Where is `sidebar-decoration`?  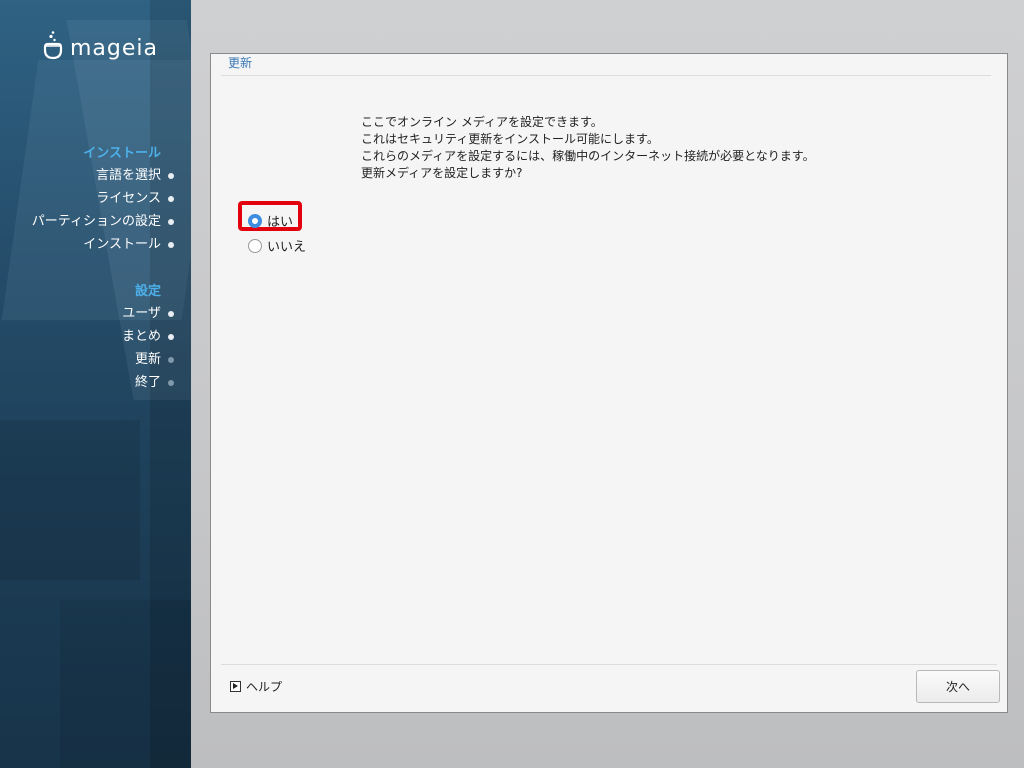 sidebar-decoration is located at coordinates (70, 500).